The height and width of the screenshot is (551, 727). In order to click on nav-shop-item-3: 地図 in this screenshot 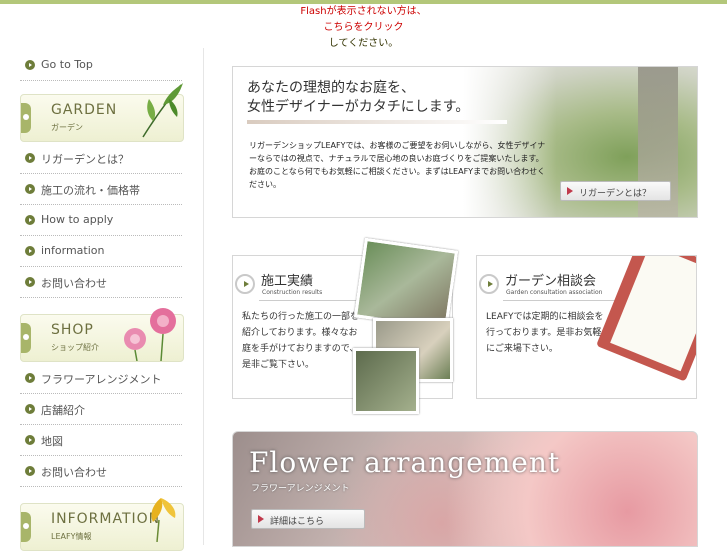, I will do `click(101, 440)`.